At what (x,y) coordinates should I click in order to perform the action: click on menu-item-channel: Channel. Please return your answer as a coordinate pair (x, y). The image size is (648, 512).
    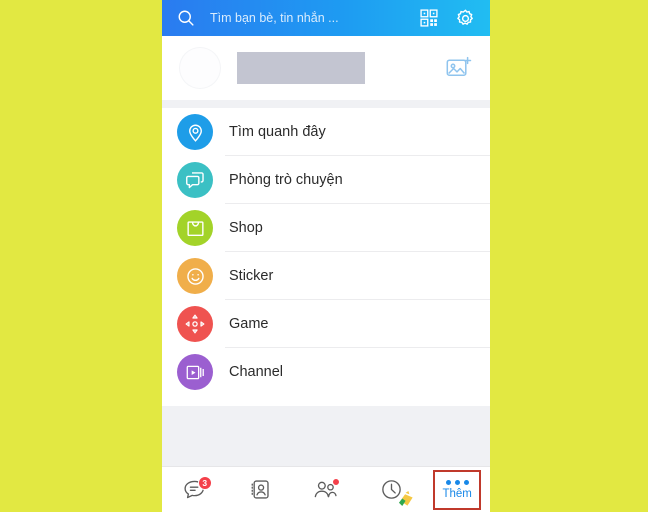
    Looking at the image, I should click on (326, 372).